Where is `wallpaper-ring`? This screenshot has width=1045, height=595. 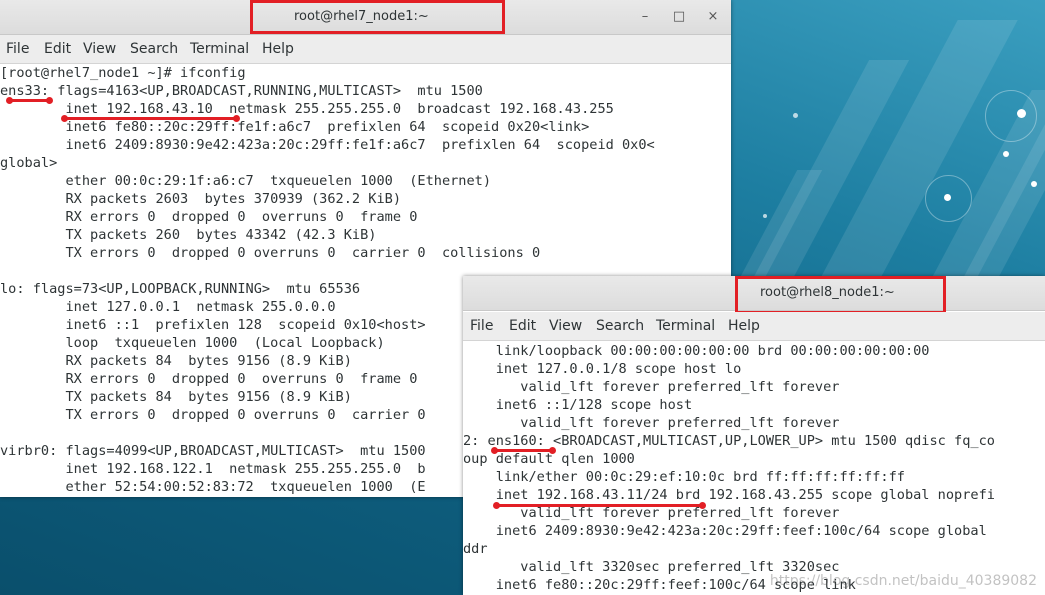 wallpaper-ring is located at coordinates (1011, 116).